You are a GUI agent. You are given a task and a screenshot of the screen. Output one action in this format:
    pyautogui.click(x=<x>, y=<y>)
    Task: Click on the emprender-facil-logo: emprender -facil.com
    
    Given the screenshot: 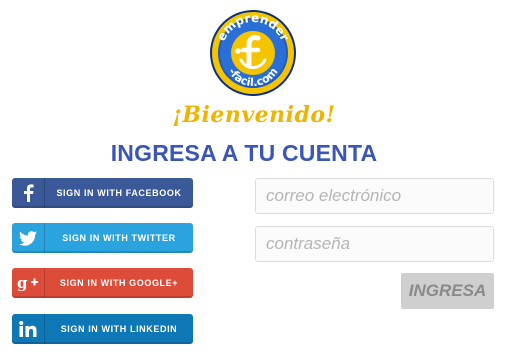 What is the action you would take?
    pyautogui.click(x=253, y=53)
    